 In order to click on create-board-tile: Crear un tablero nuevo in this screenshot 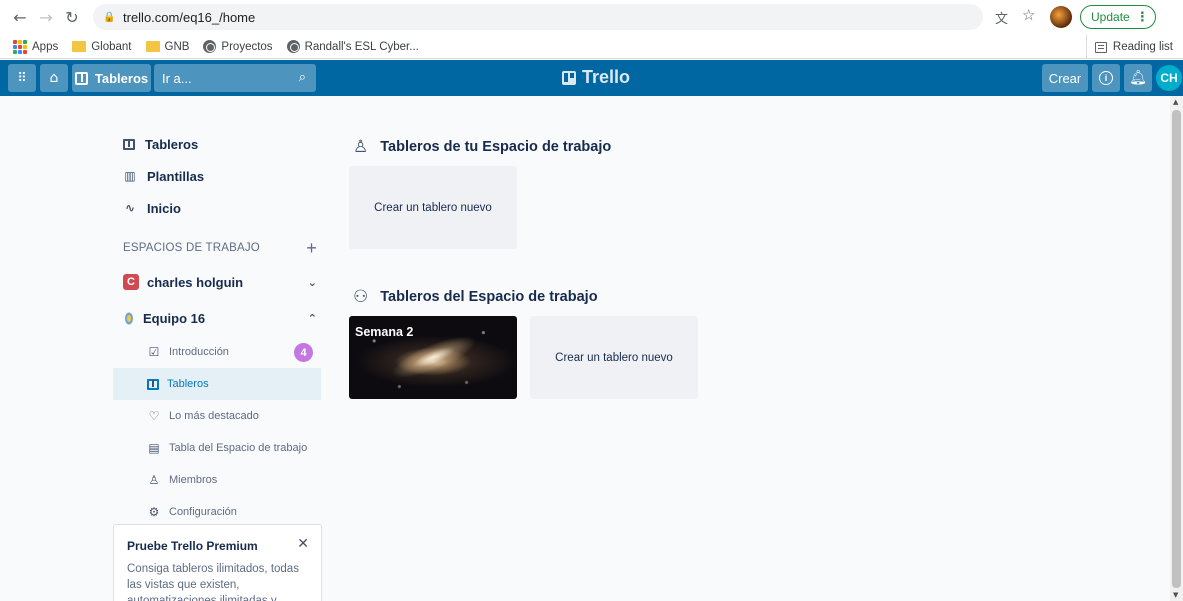, I will do `click(433, 207)`.